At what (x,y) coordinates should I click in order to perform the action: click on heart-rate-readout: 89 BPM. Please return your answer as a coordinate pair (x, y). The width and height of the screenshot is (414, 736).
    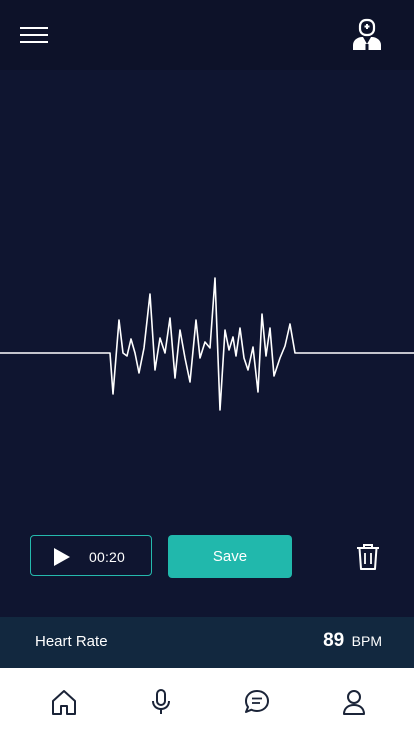
    Looking at the image, I should click on (352, 641).